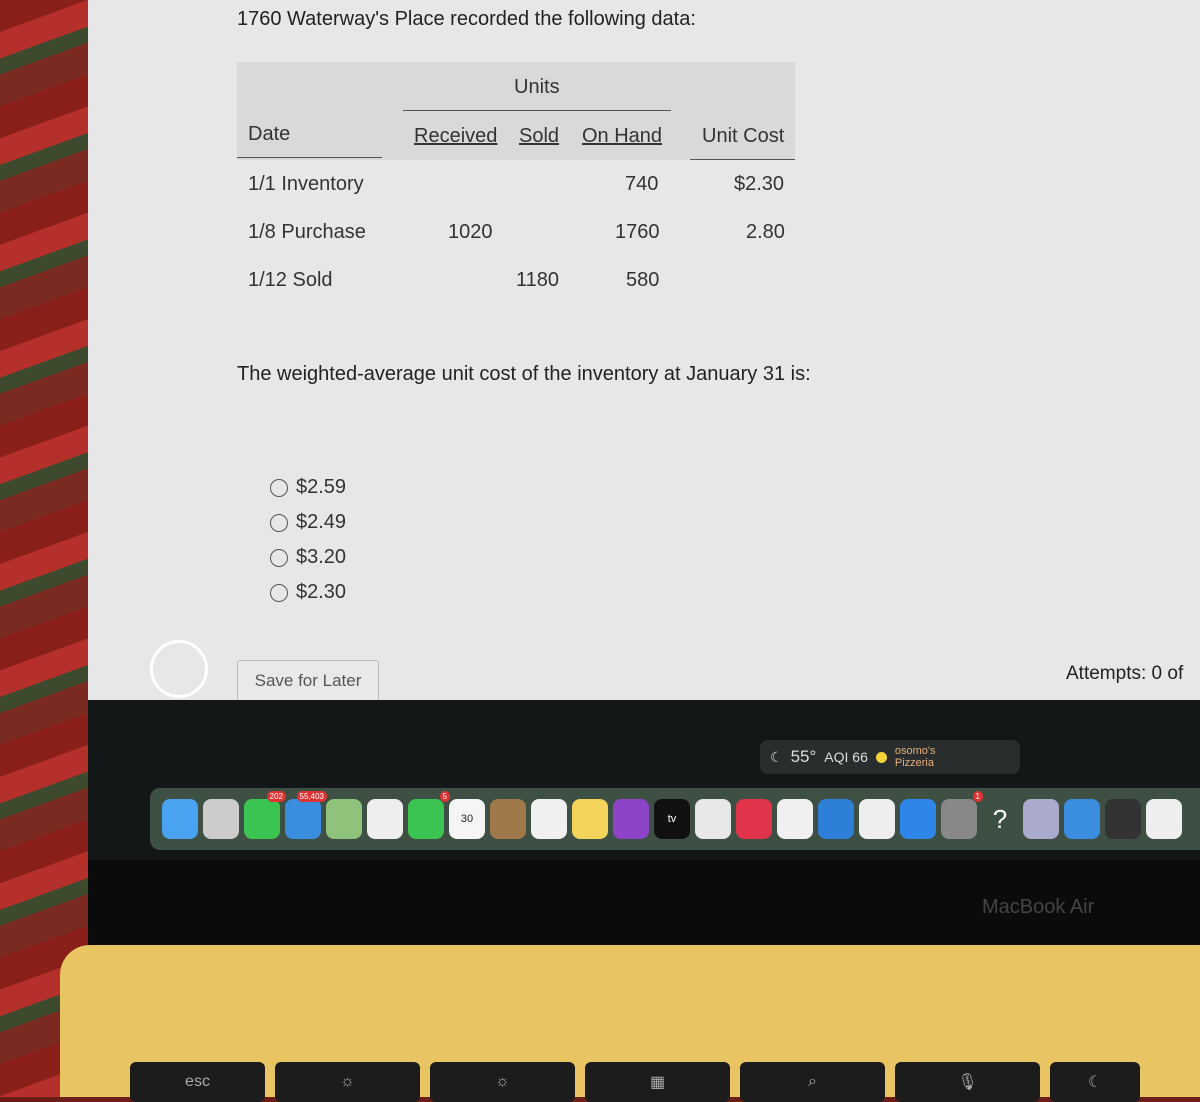 Image resolution: width=1200 pixels, height=1102 pixels. What do you see at coordinates (743, 136) in the screenshot?
I see `col-unit-cost: Unit Cost` at bounding box center [743, 136].